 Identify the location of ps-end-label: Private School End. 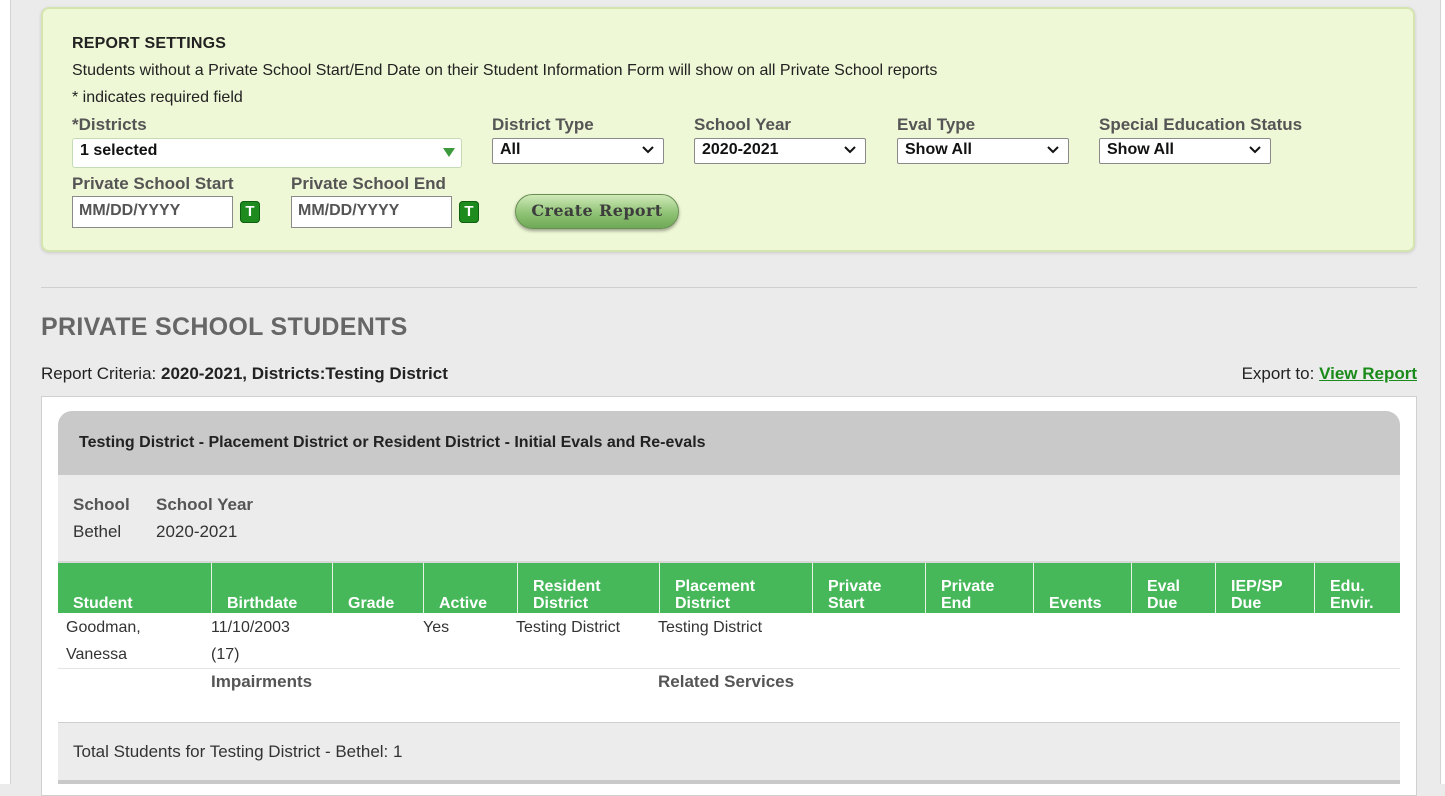
(368, 183).